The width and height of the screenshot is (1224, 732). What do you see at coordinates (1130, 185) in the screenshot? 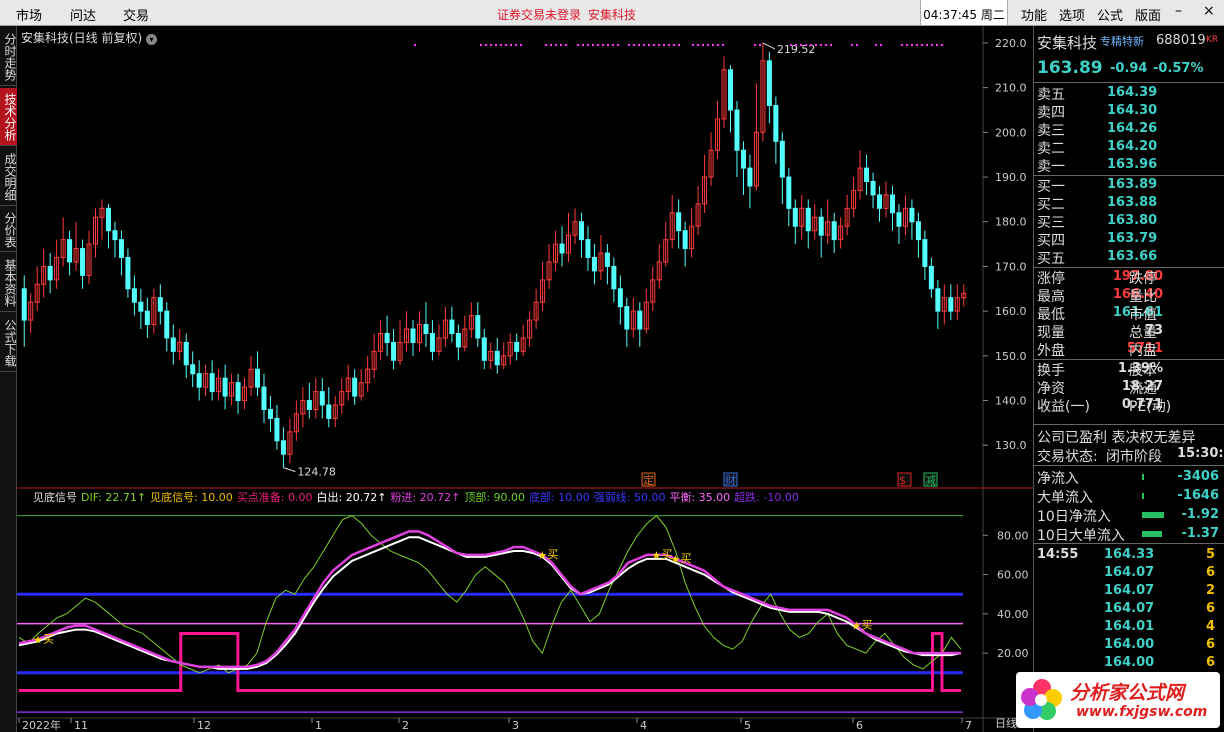
I see `bid-row: 买一 163.89` at bounding box center [1130, 185].